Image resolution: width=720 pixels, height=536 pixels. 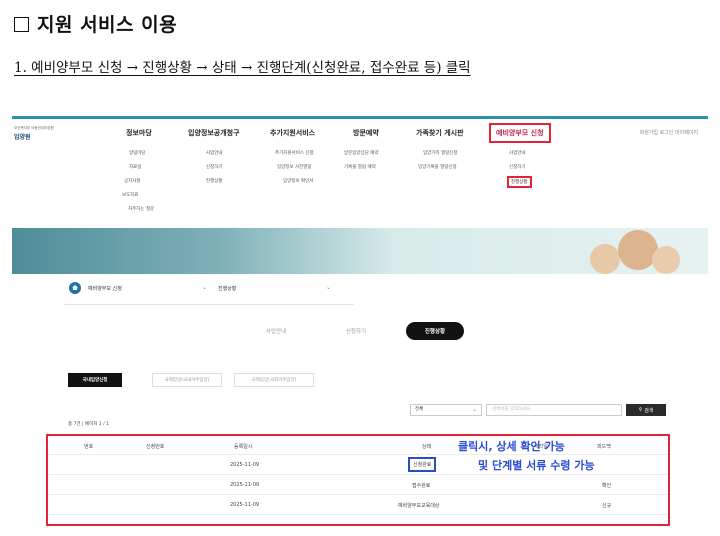 What do you see at coordinates (358, 480) in the screenshot?
I see `table-highlight-box` at bounding box center [358, 480].